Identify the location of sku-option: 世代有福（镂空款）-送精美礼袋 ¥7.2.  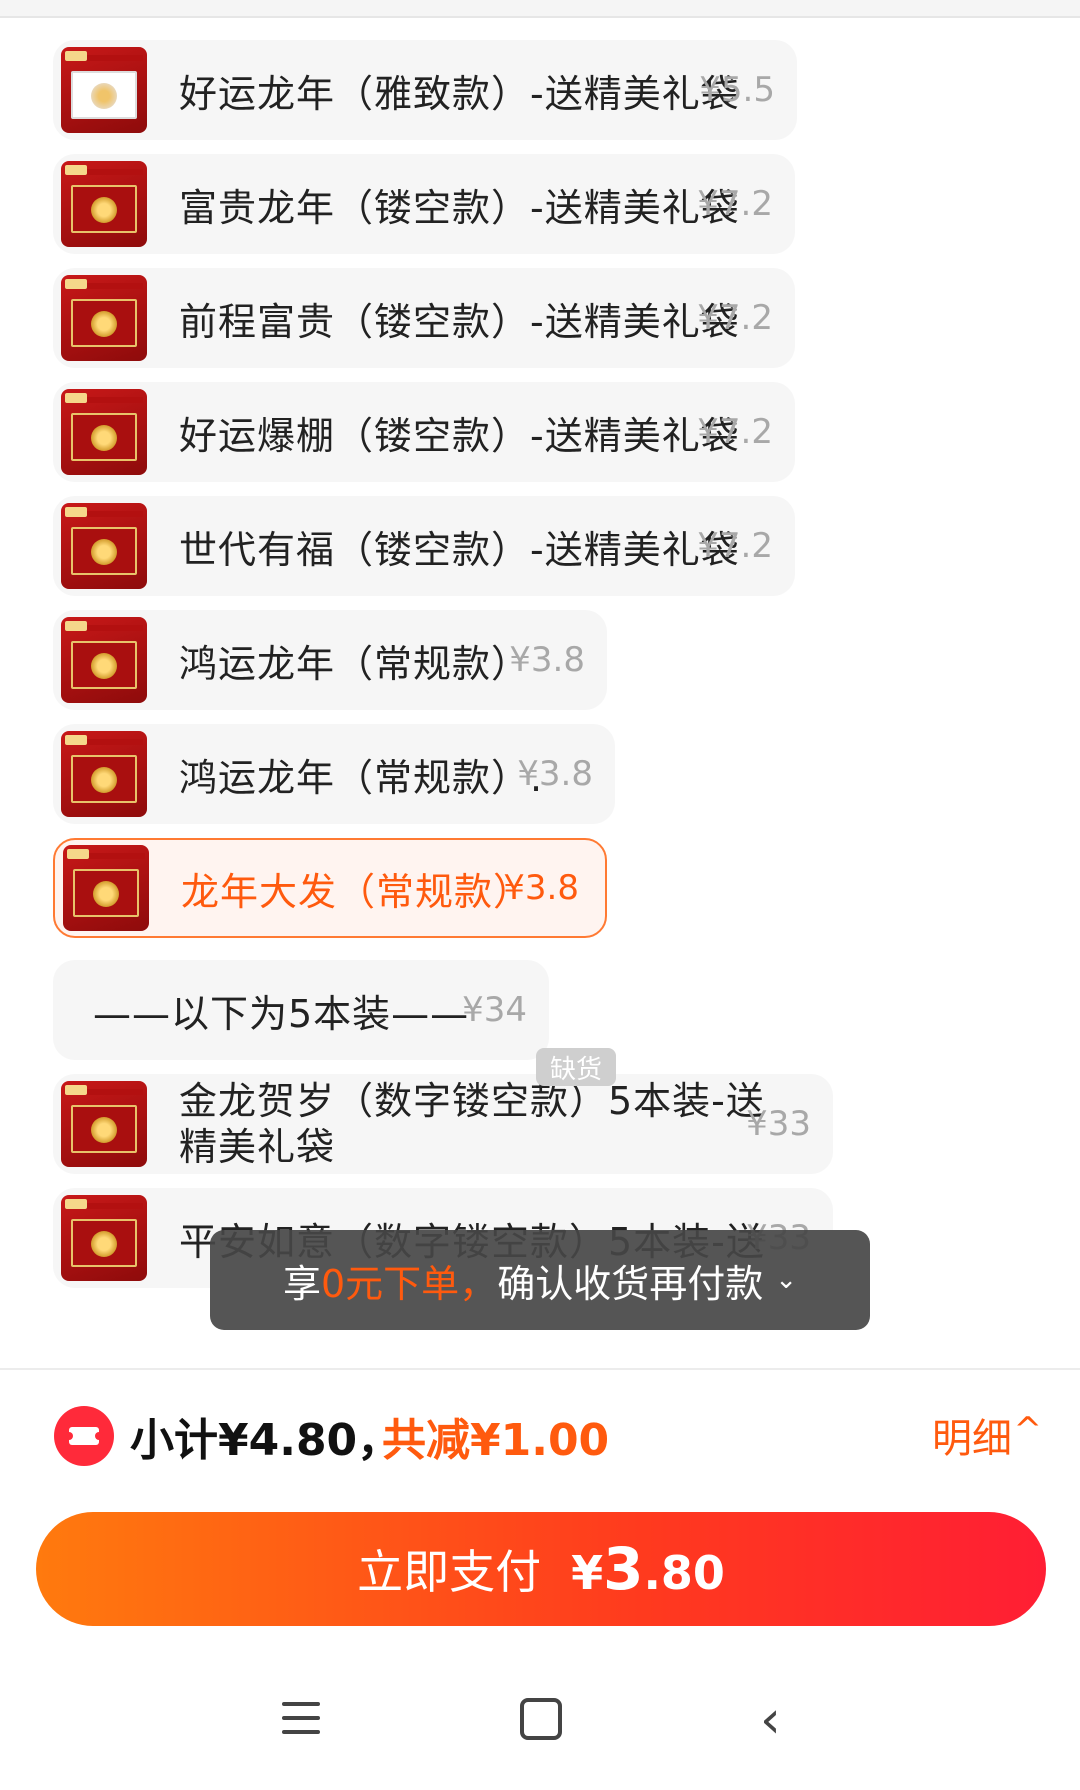
(424, 546).